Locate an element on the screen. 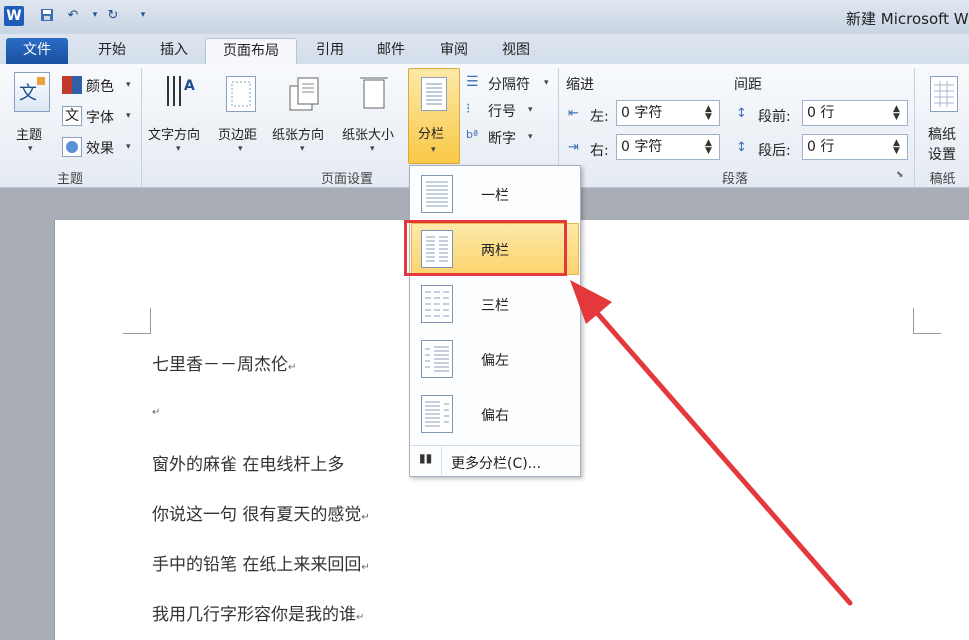 This screenshot has width=969, height=640. line-numbers-icon: ⁝ is located at coordinates (468, 109).